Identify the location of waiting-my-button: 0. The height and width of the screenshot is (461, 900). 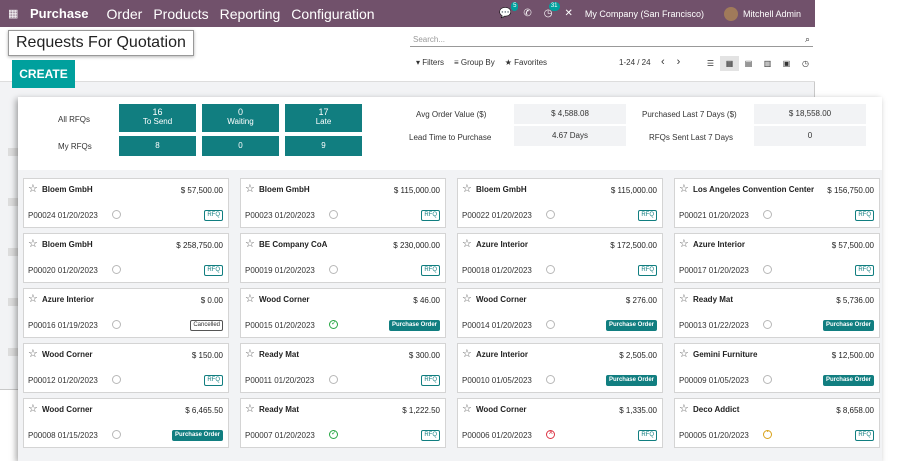
(240, 146).